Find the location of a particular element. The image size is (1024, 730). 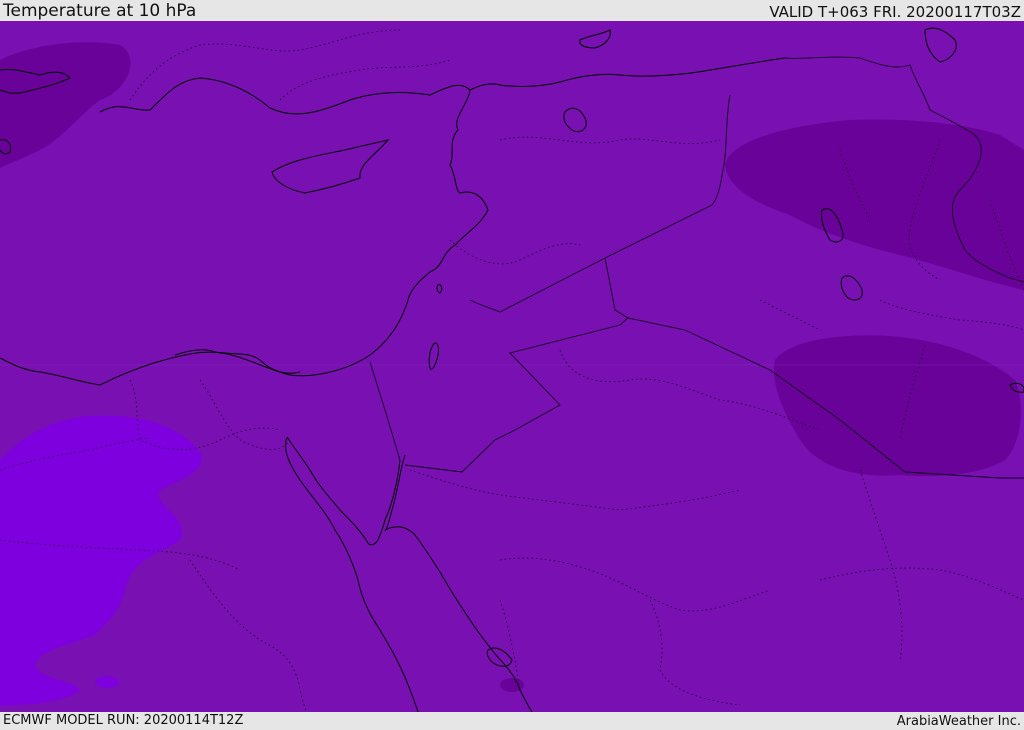

warm-spot-small is located at coordinates (107, 682).